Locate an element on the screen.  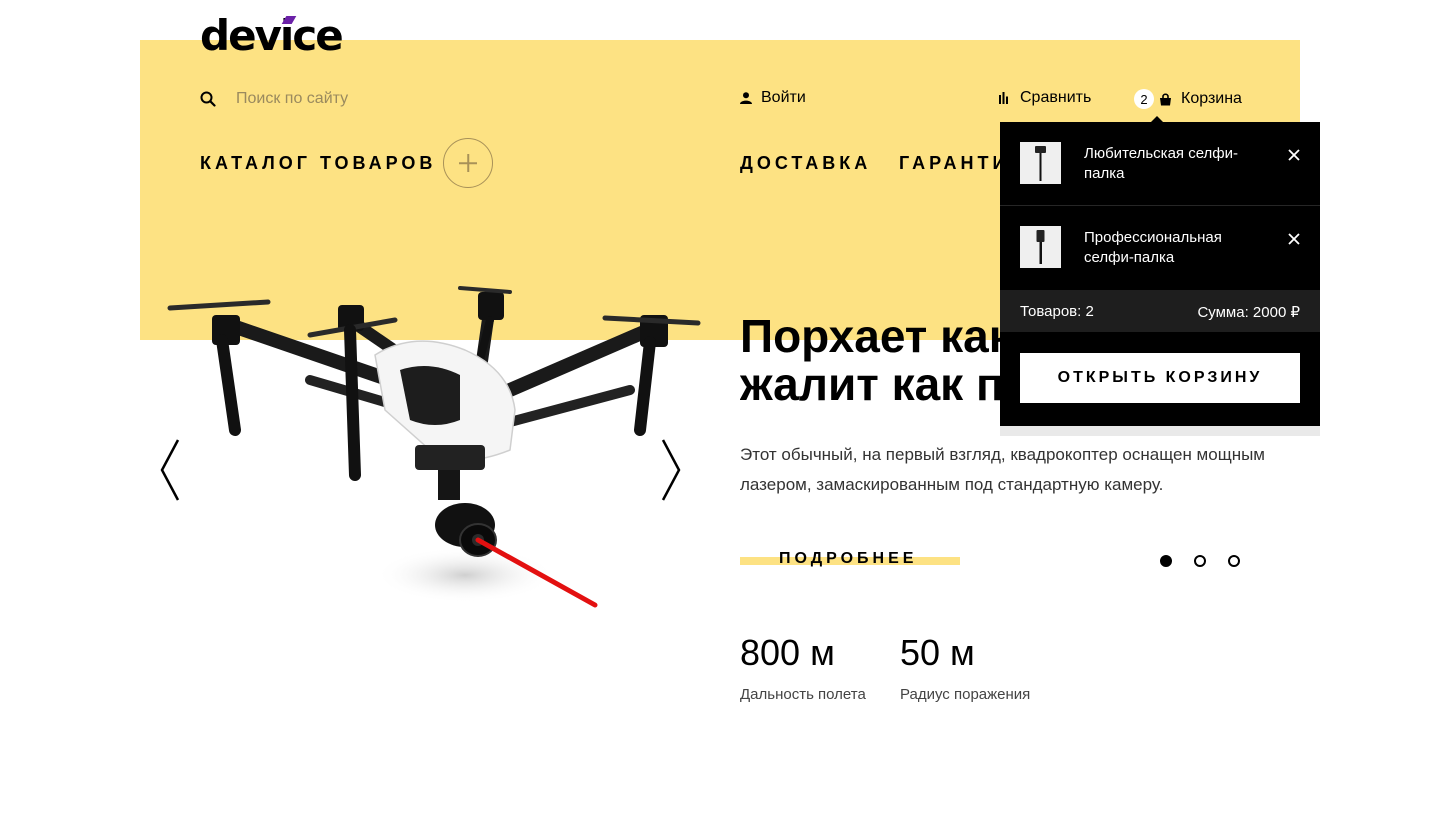
hero-title: Порхает как бабочка, жалит как пчела is located at coordinates (875, 362).